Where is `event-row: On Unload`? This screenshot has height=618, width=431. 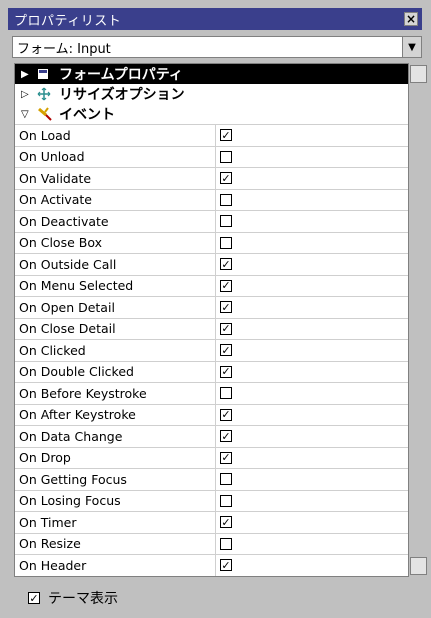
event-row: On Unload is located at coordinates (211, 156).